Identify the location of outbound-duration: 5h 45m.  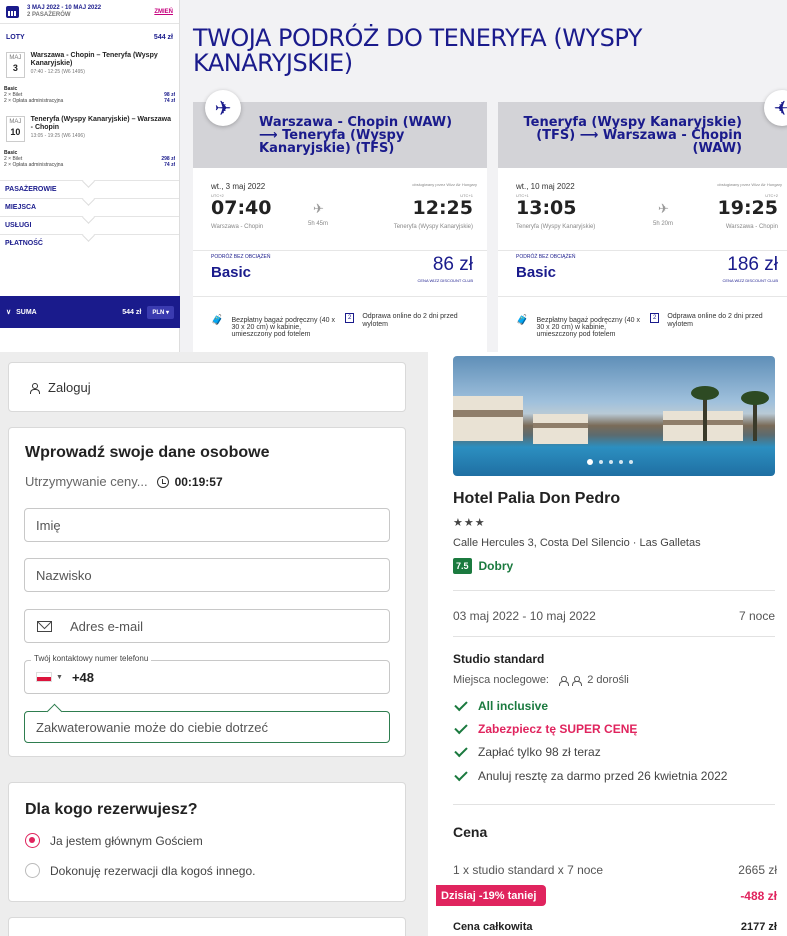
(318, 224).